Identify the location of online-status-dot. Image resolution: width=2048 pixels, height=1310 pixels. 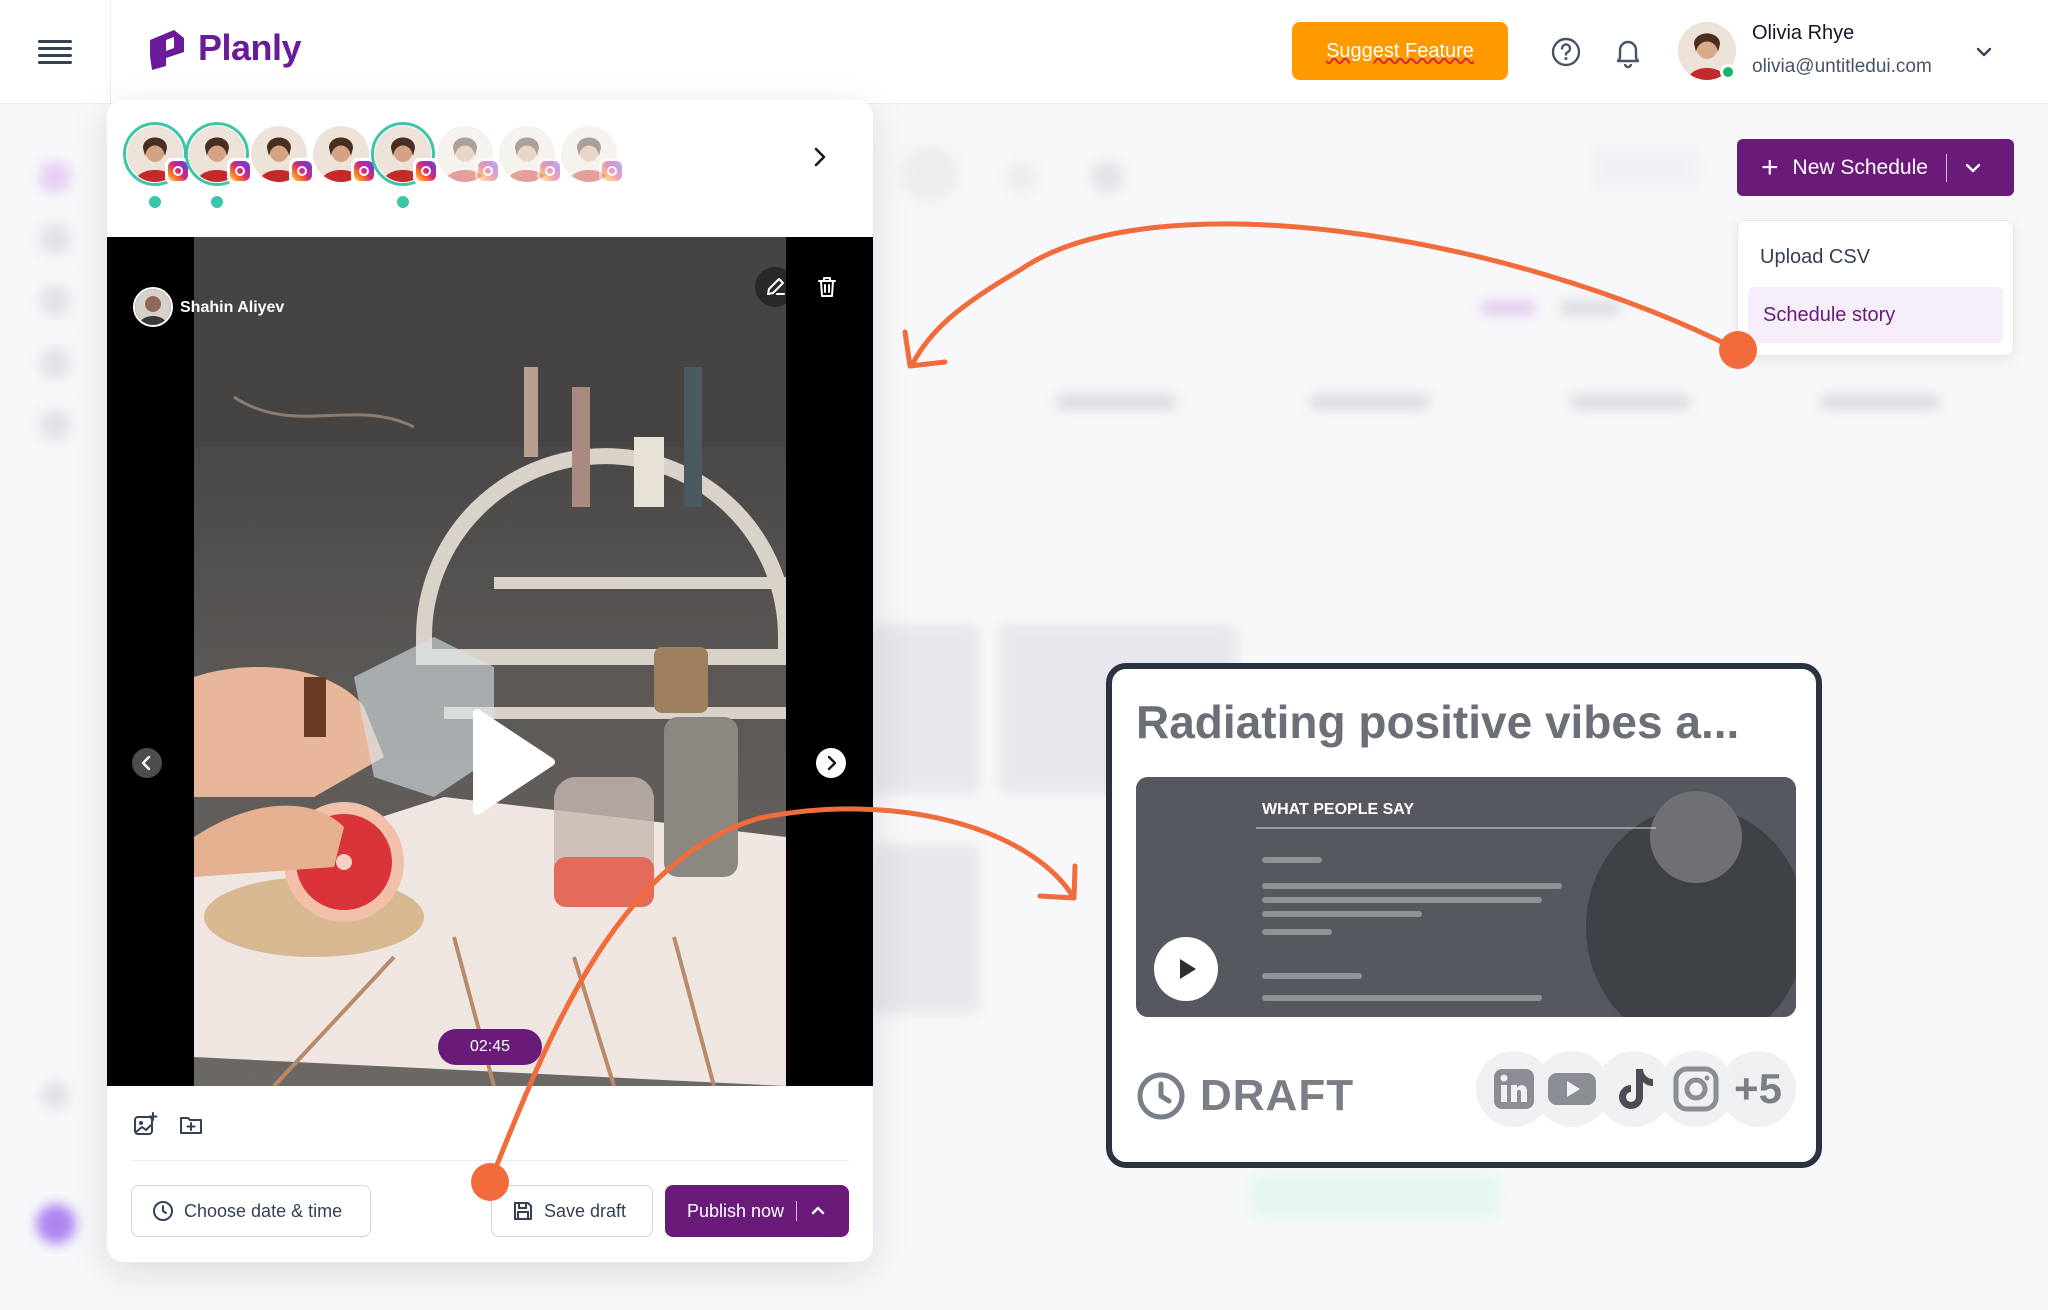
(1728, 72).